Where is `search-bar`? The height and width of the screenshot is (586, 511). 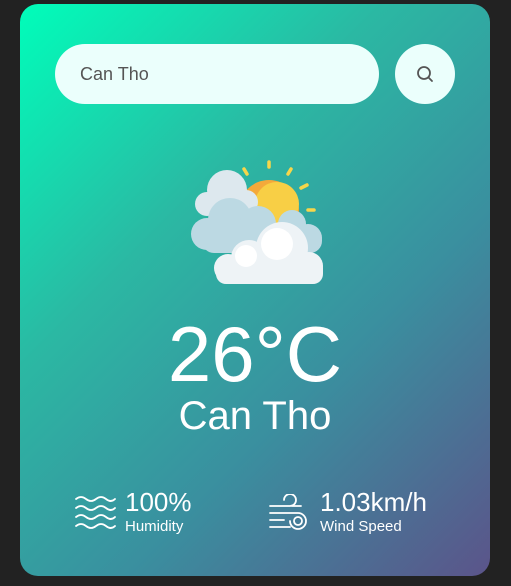
search-bar is located at coordinates (255, 74).